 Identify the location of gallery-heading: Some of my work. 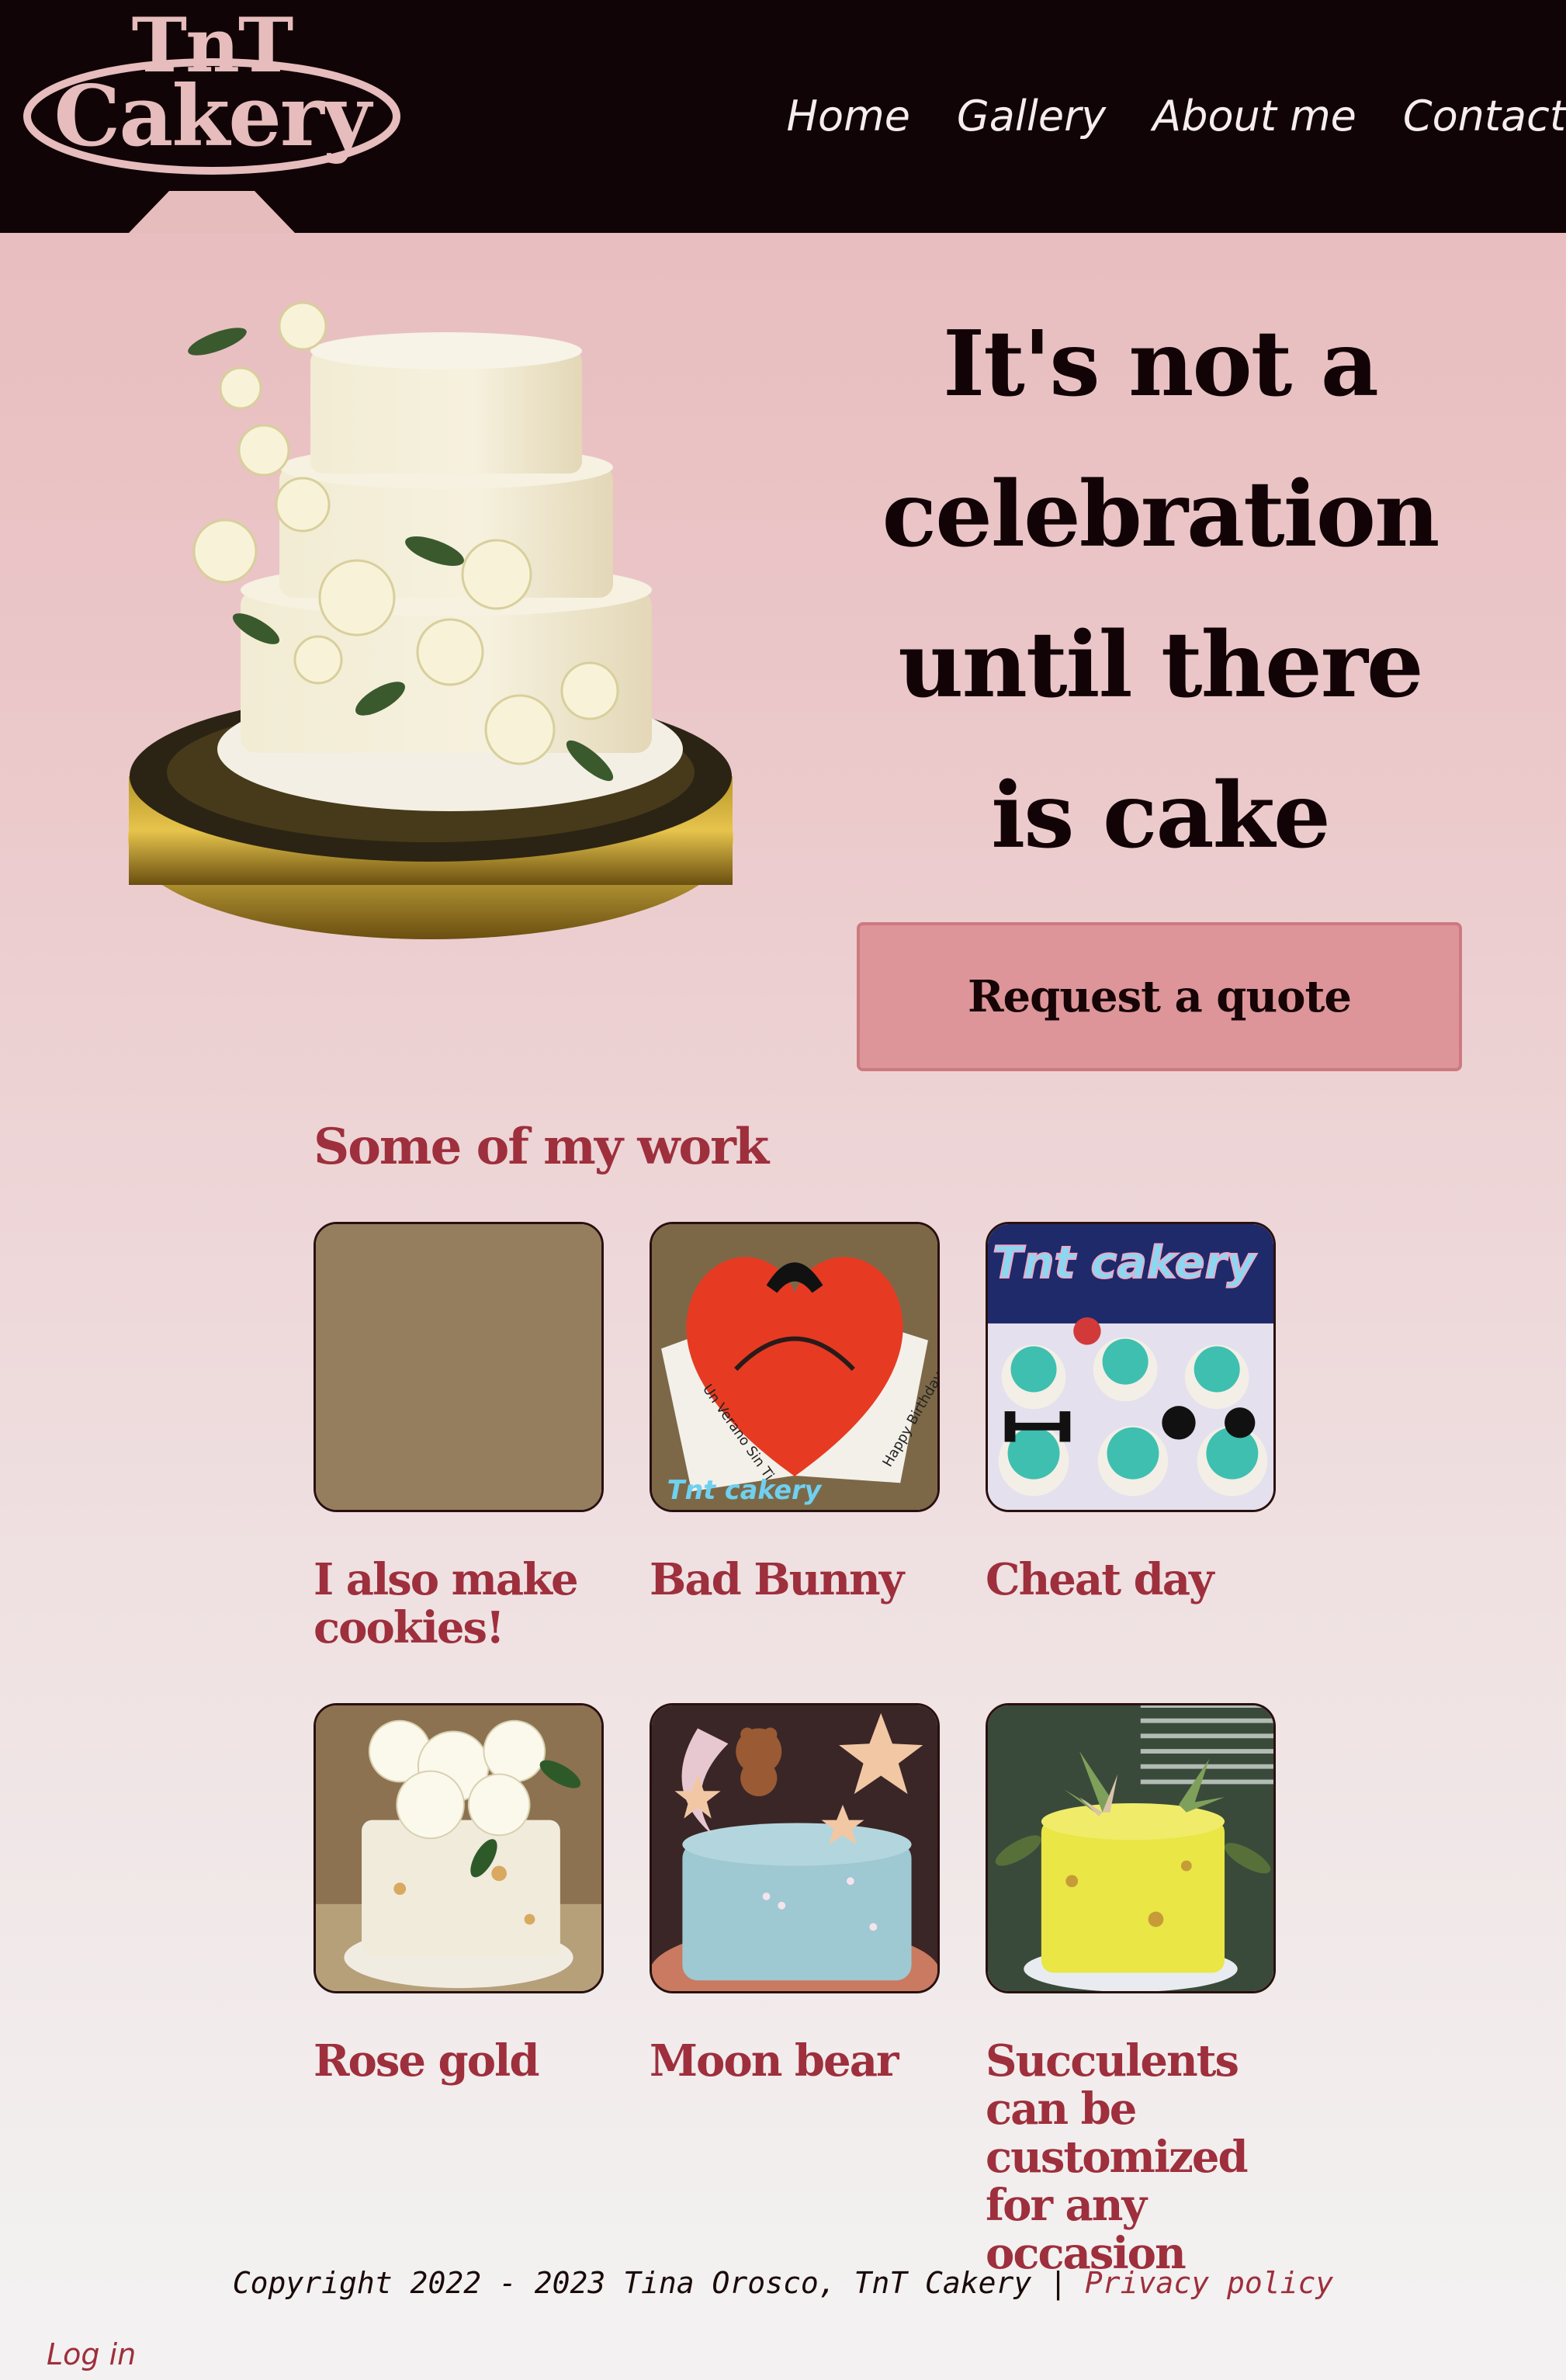
(541, 1147).